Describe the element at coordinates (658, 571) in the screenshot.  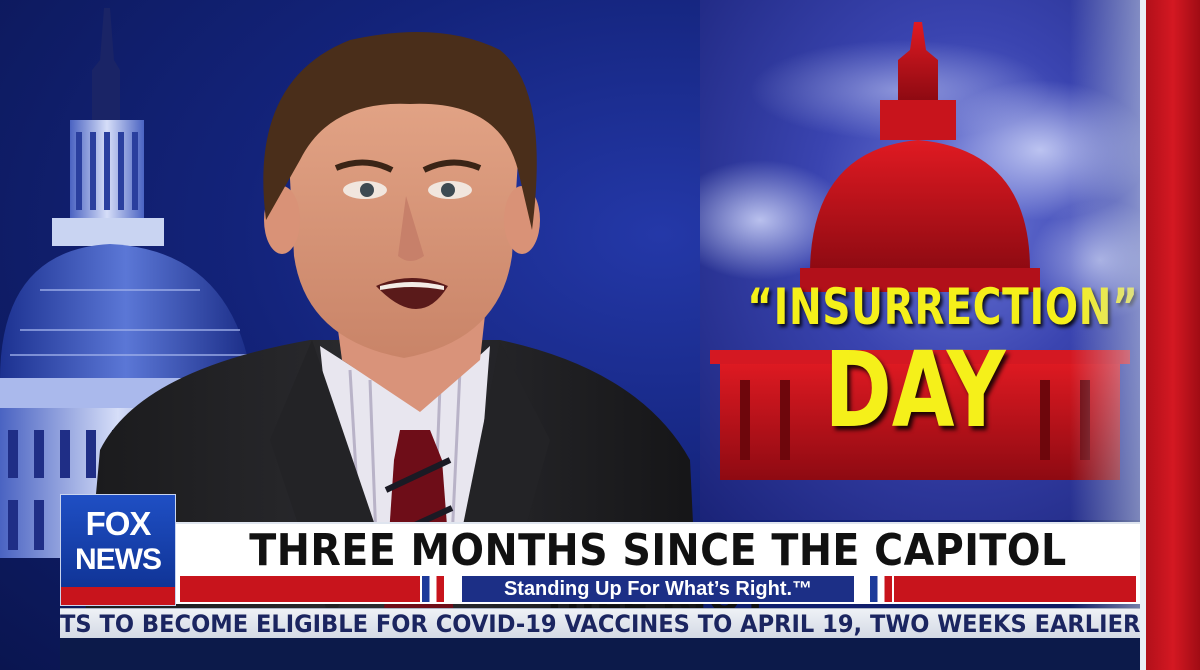
I see `lower-third-headline-bar: THREE MONTHS SINCE THE CAPITOL HILL RIOT` at that location.